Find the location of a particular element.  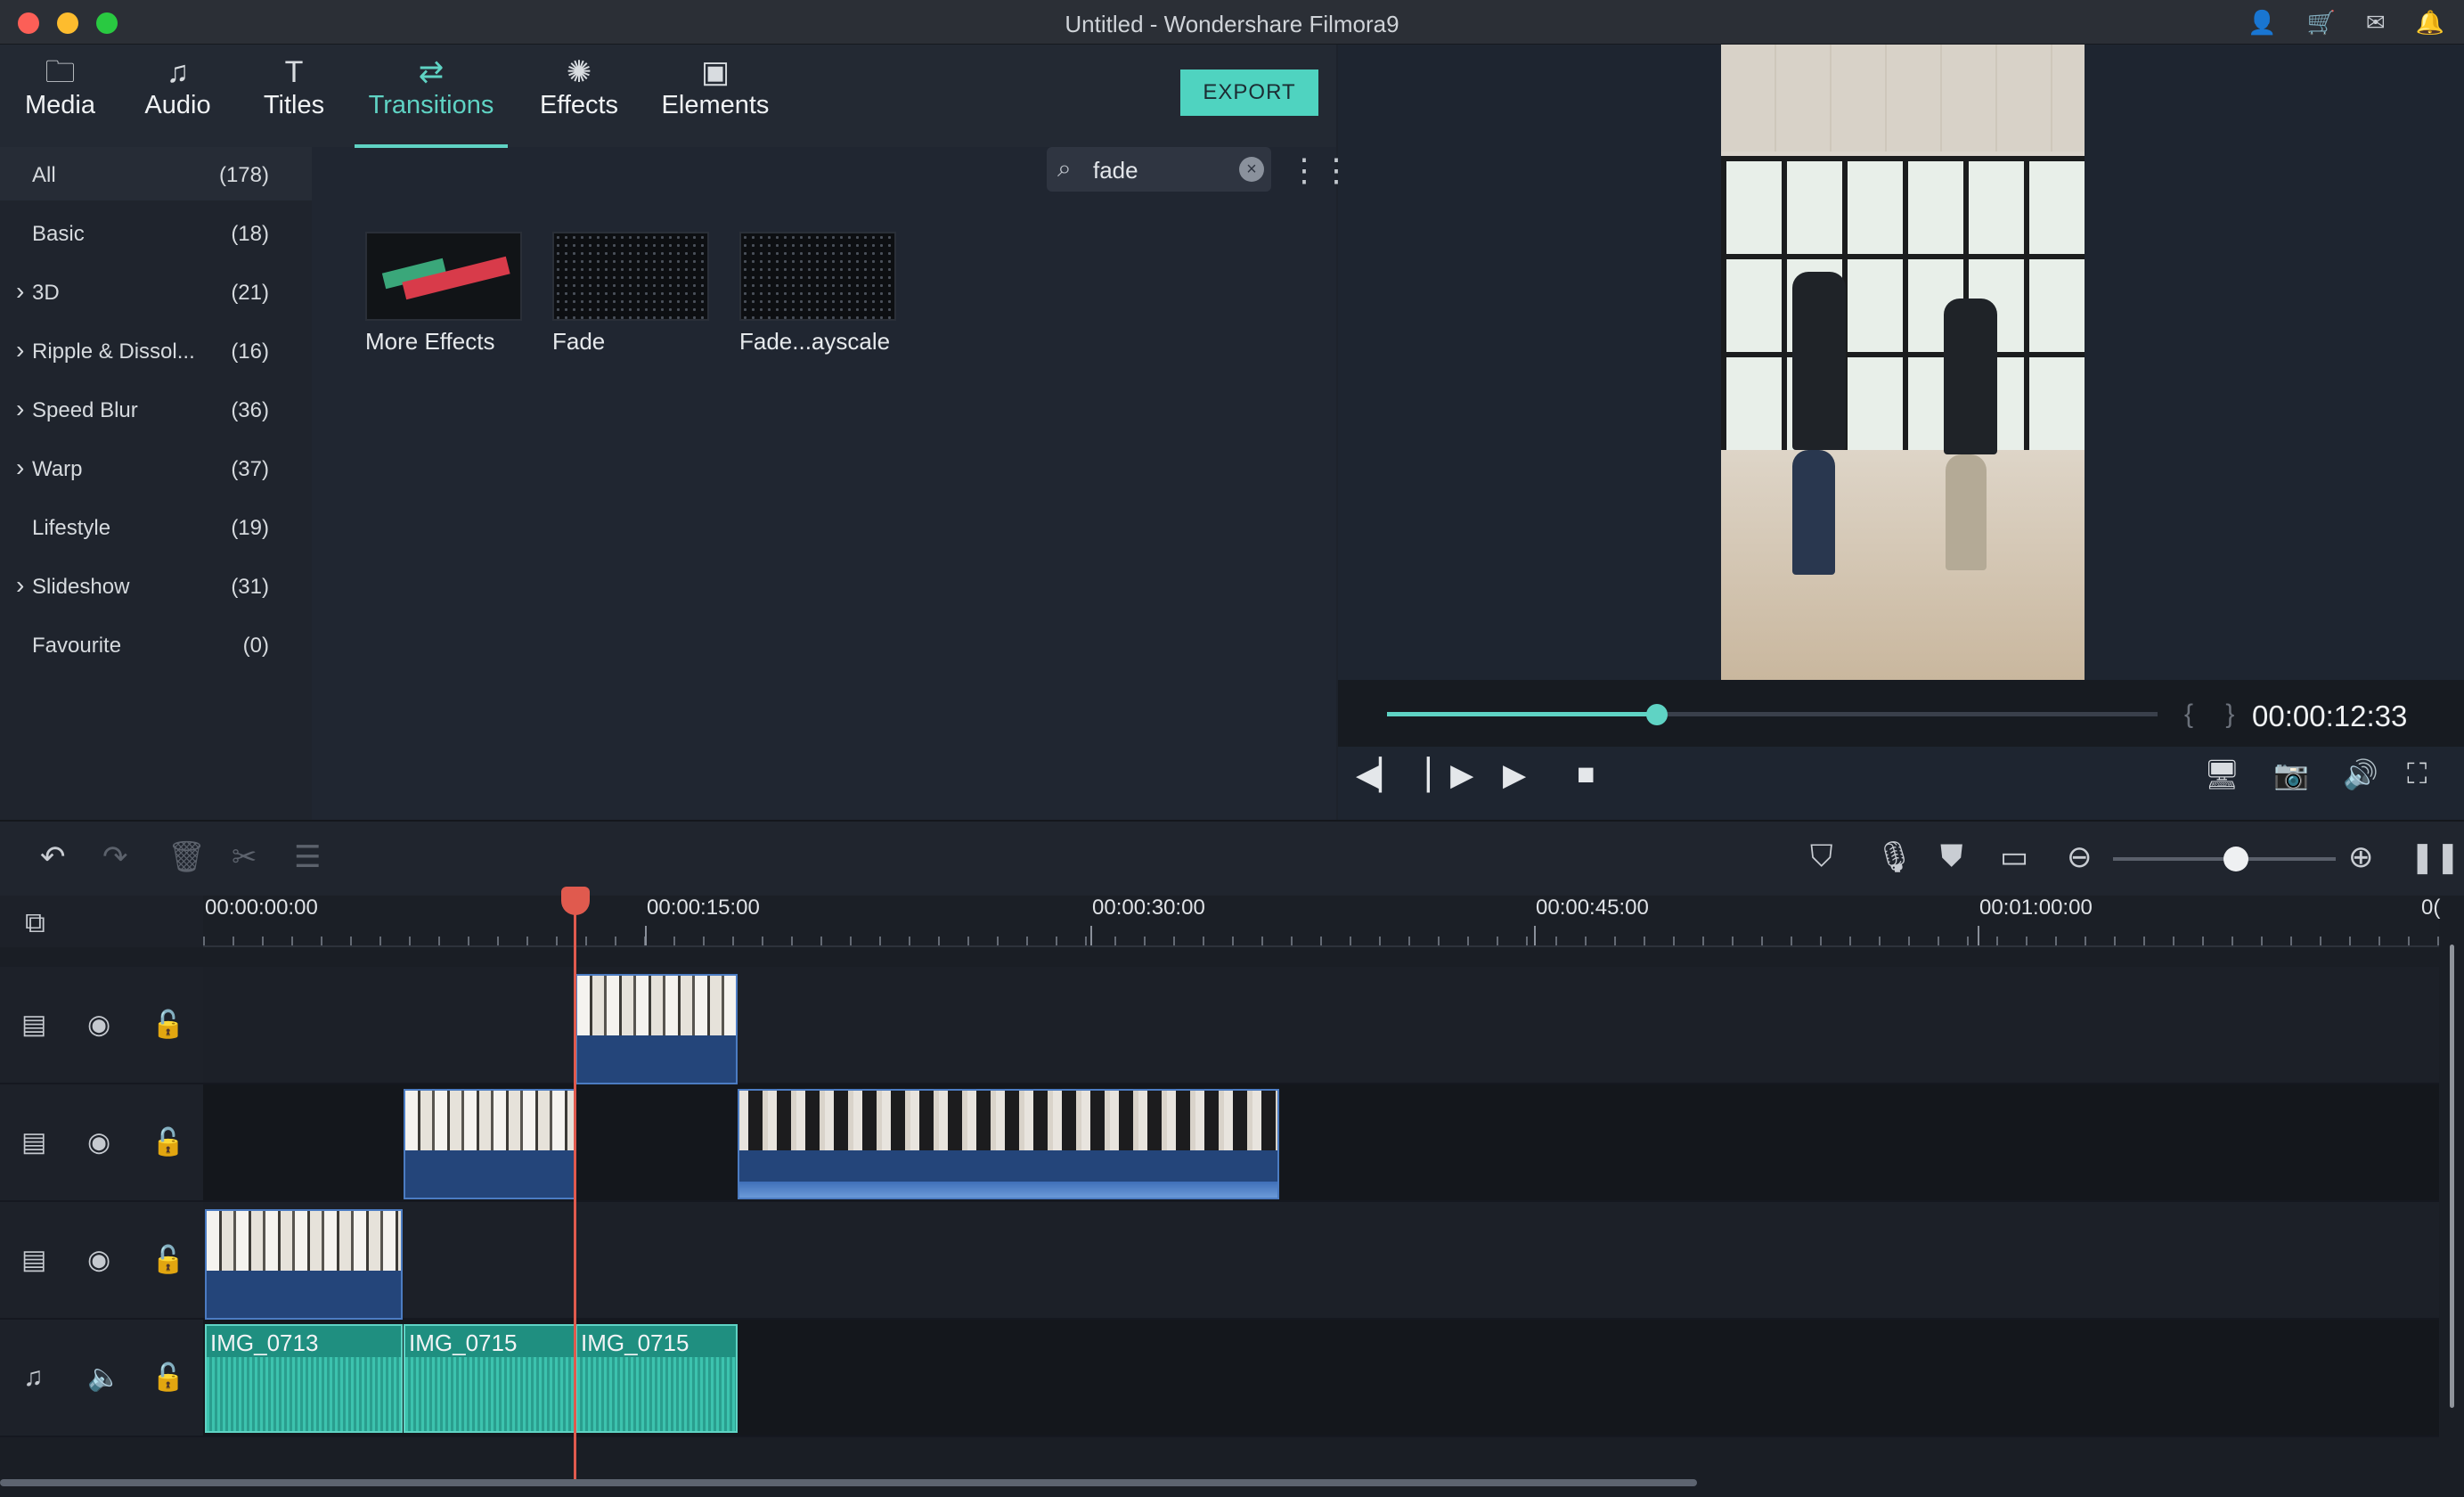

zoom-handle is located at coordinates (2235, 859).